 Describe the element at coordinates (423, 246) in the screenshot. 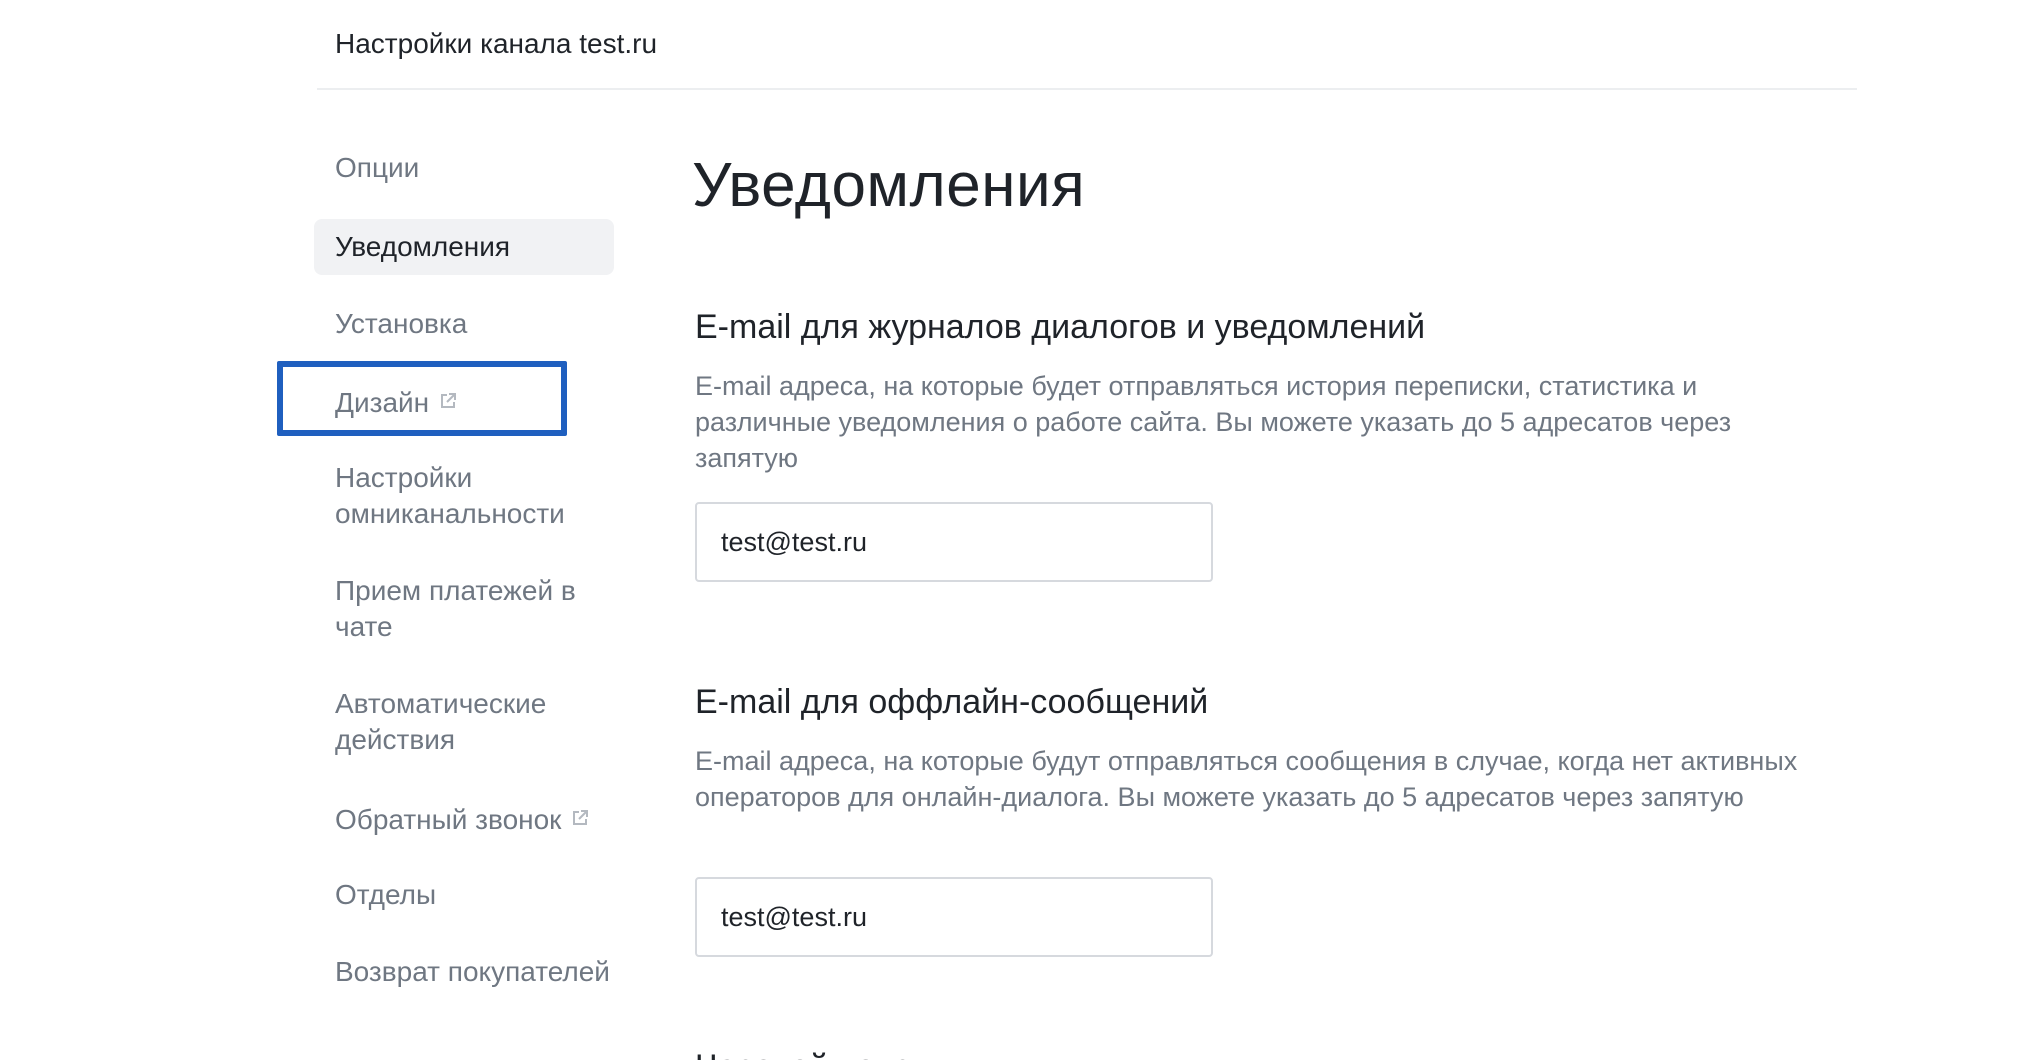

I see `sidebar-item-label: Уведомления` at that location.